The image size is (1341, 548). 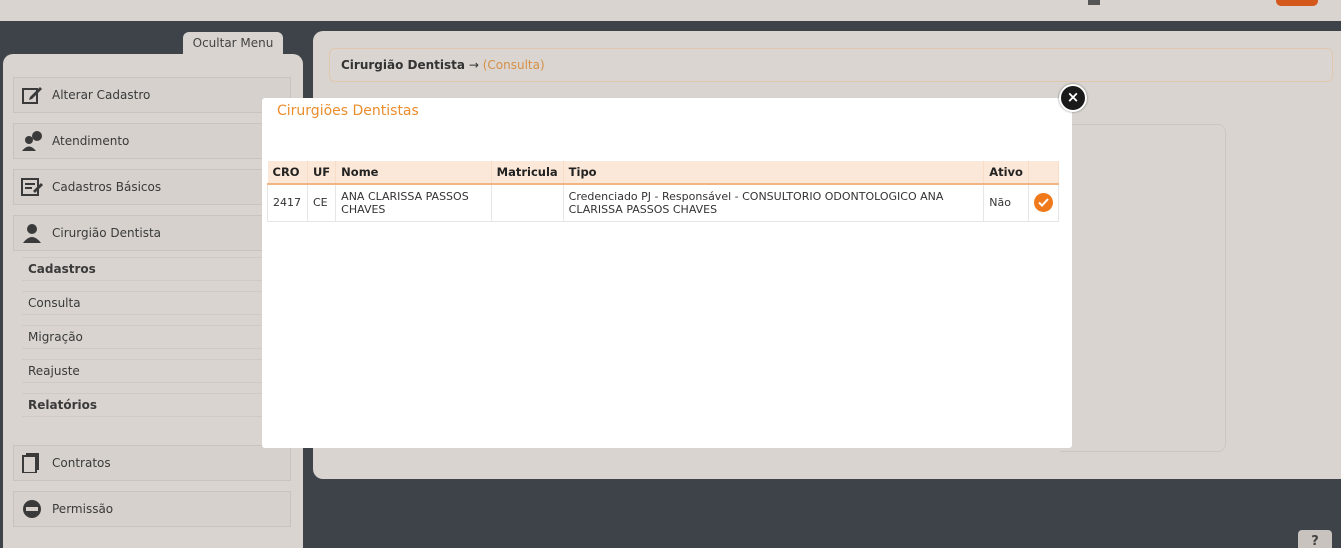 What do you see at coordinates (287, 203) in the screenshot?
I see `cell-cro: 2417` at bounding box center [287, 203].